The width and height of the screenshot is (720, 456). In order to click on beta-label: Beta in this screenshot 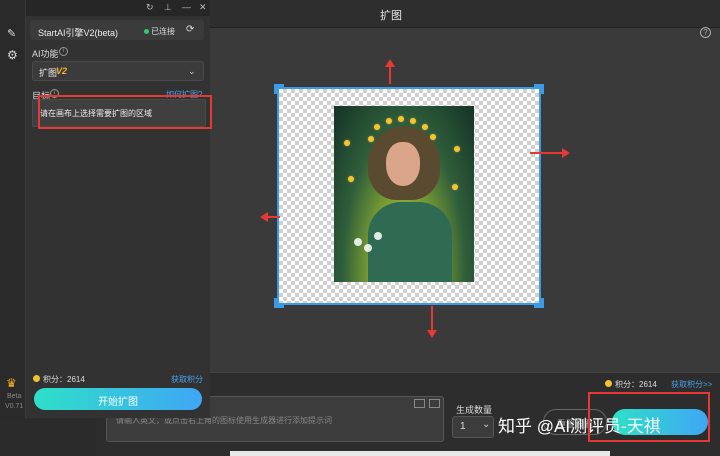, I will do `click(14, 396)`.